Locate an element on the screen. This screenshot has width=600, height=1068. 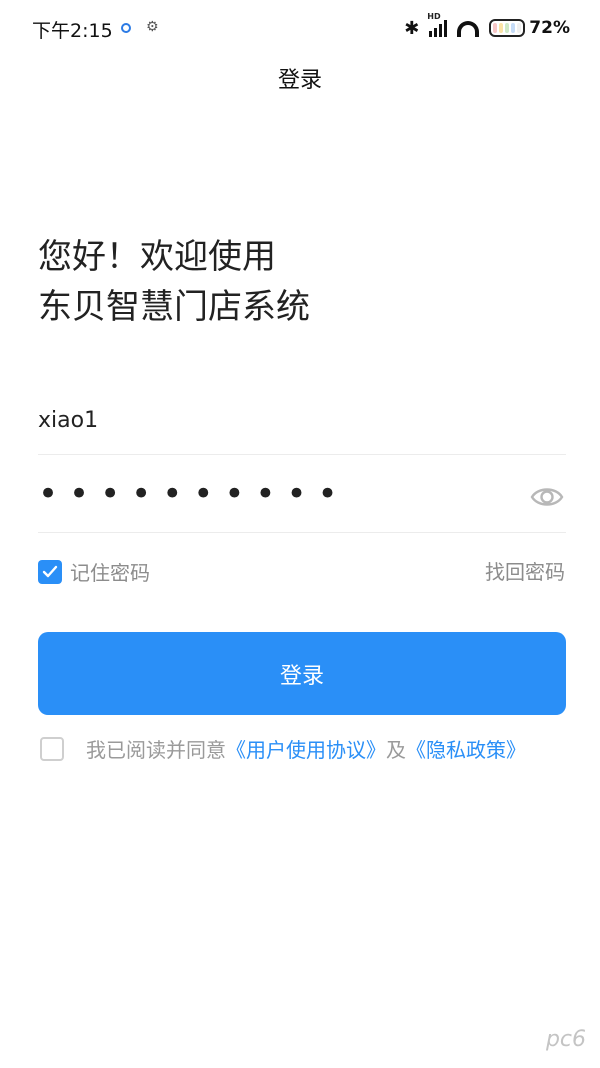
status-time: 下午2:15 is located at coordinates (72, 31).